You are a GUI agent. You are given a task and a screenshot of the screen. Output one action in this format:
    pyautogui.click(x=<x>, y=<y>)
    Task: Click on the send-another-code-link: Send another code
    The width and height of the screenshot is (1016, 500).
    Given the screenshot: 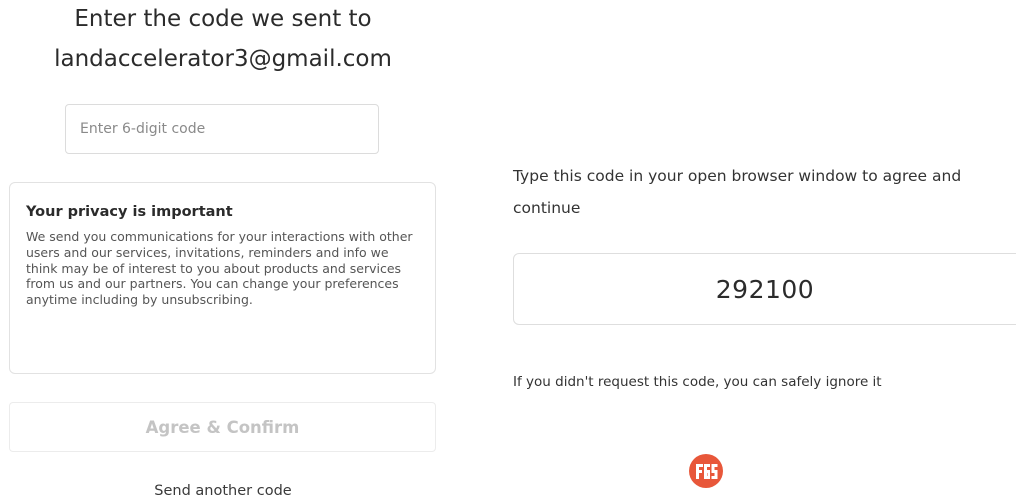 What is the action you would take?
    pyautogui.click(x=223, y=490)
    